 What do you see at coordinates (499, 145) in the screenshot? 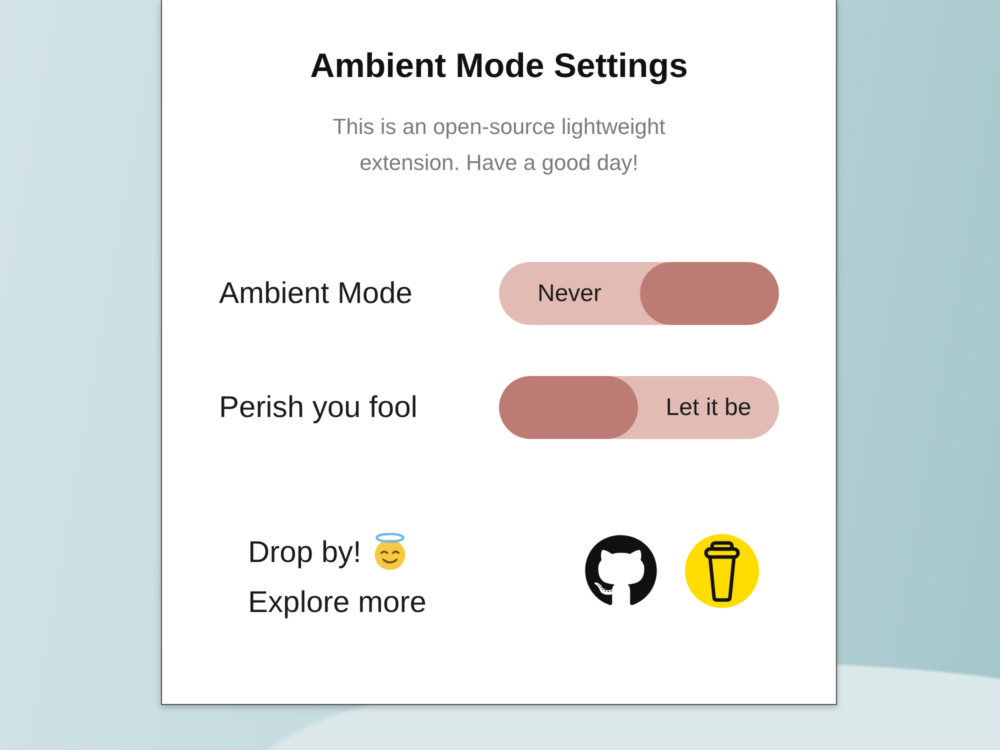
I see `panel-description: This is an open-source lightweight extension. Have a good day!` at bounding box center [499, 145].